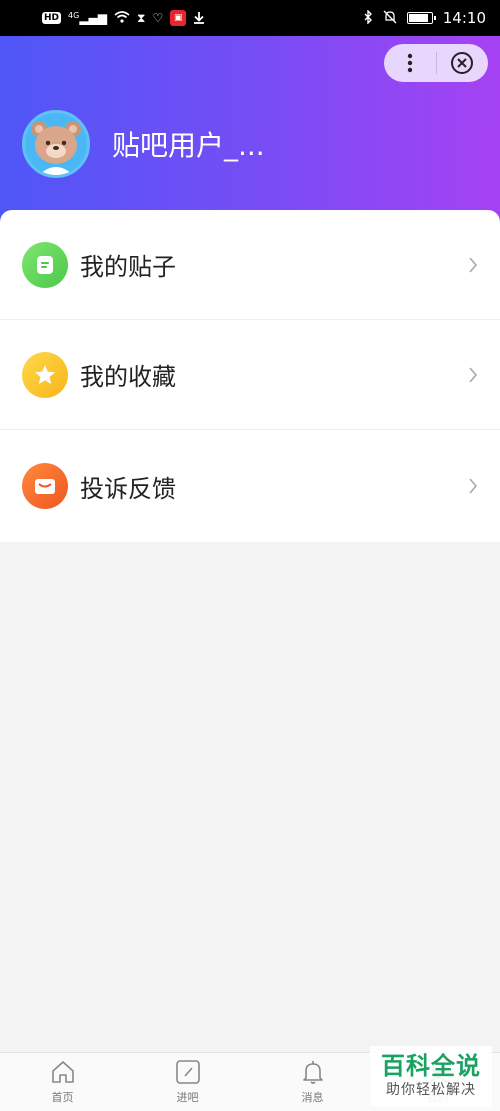  What do you see at coordinates (431, 1090) in the screenshot?
I see `watermark-subtitle: 助你轻松解决` at bounding box center [431, 1090].